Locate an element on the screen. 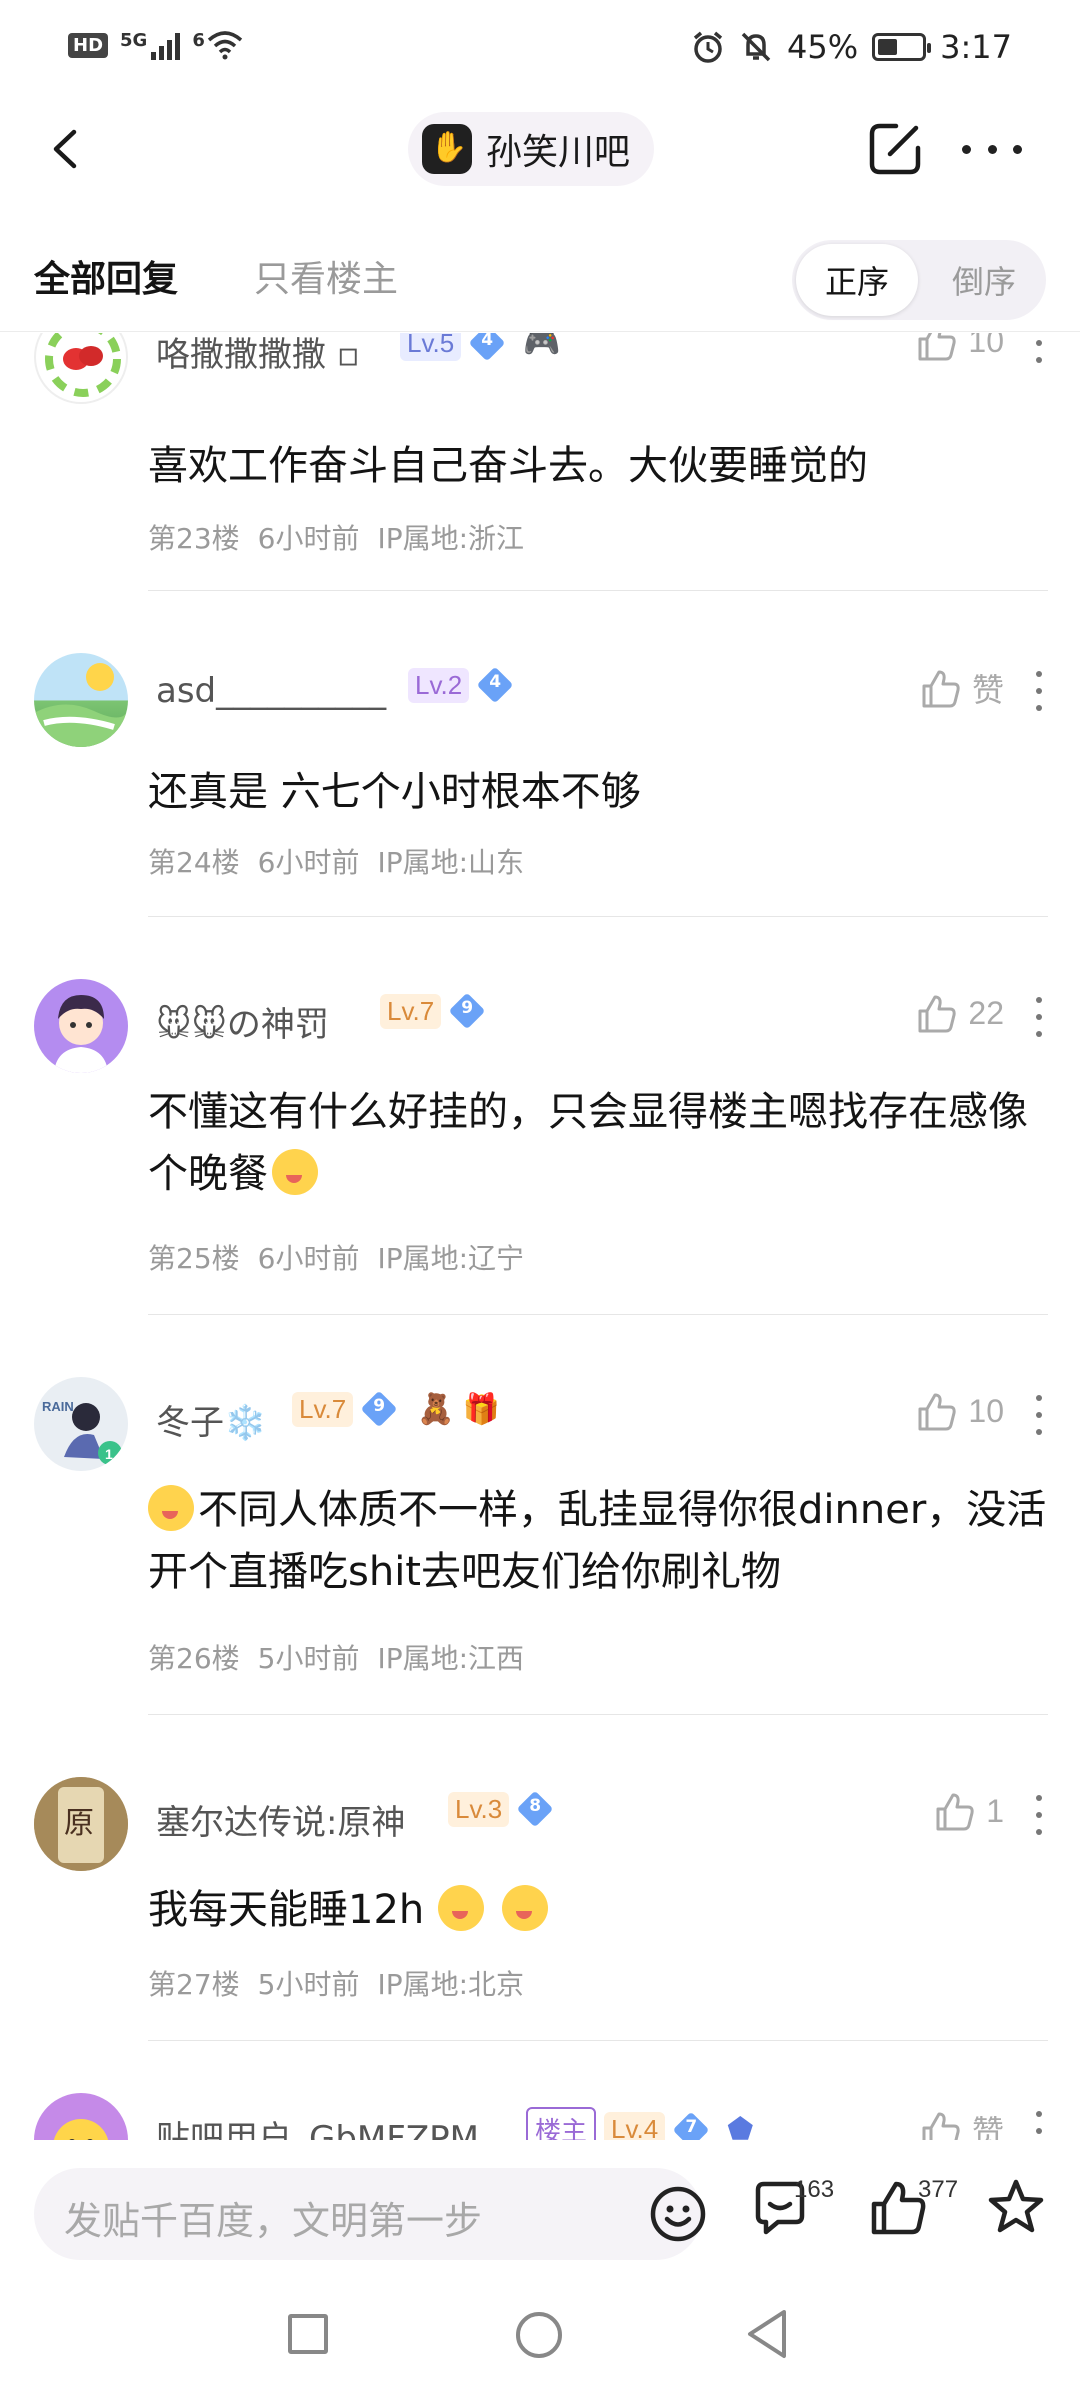  svg-text: 1 is located at coordinates (109, 1454).